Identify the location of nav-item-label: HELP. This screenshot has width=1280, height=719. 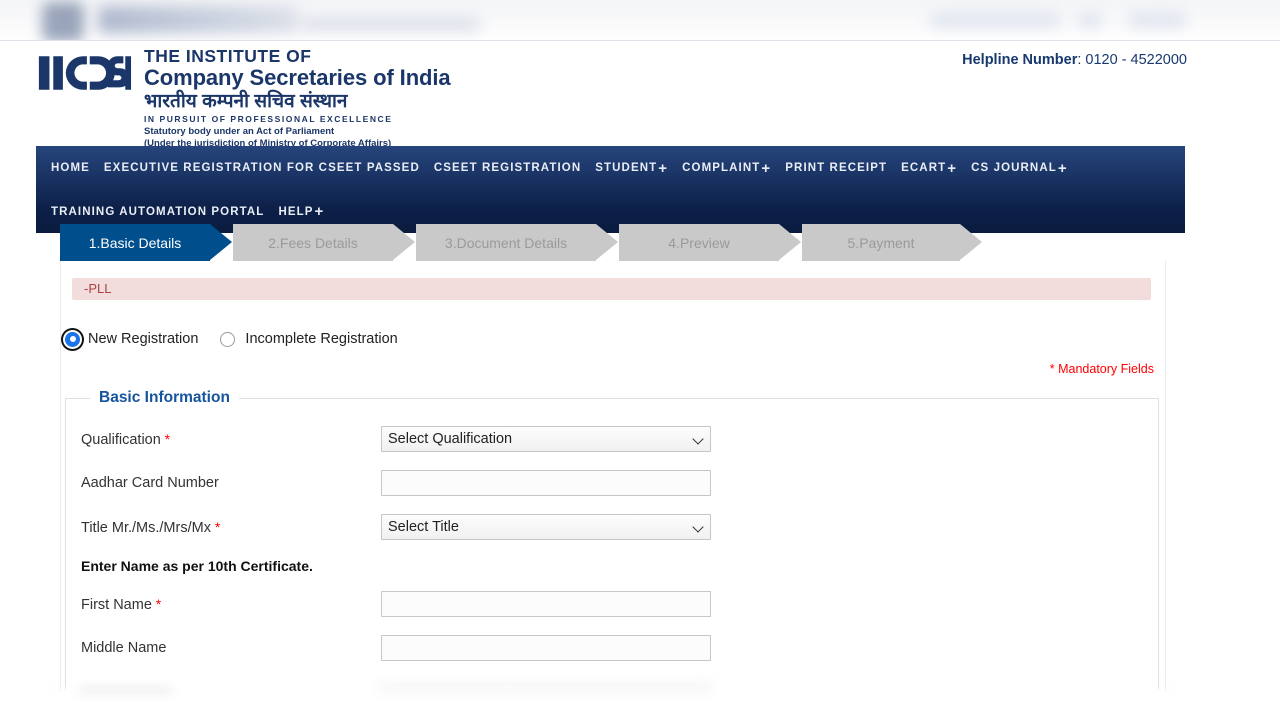
(296, 211).